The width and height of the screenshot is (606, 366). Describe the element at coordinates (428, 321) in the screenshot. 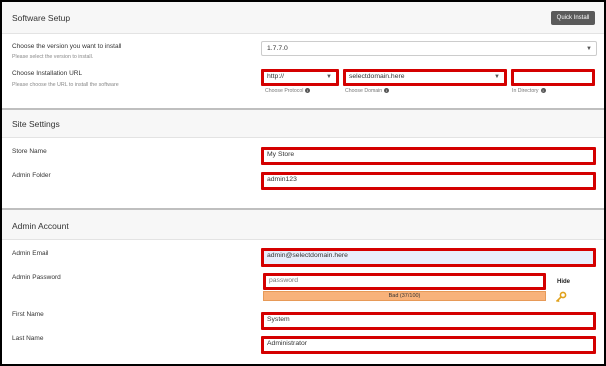

I see `first-name-input: System` at that location.